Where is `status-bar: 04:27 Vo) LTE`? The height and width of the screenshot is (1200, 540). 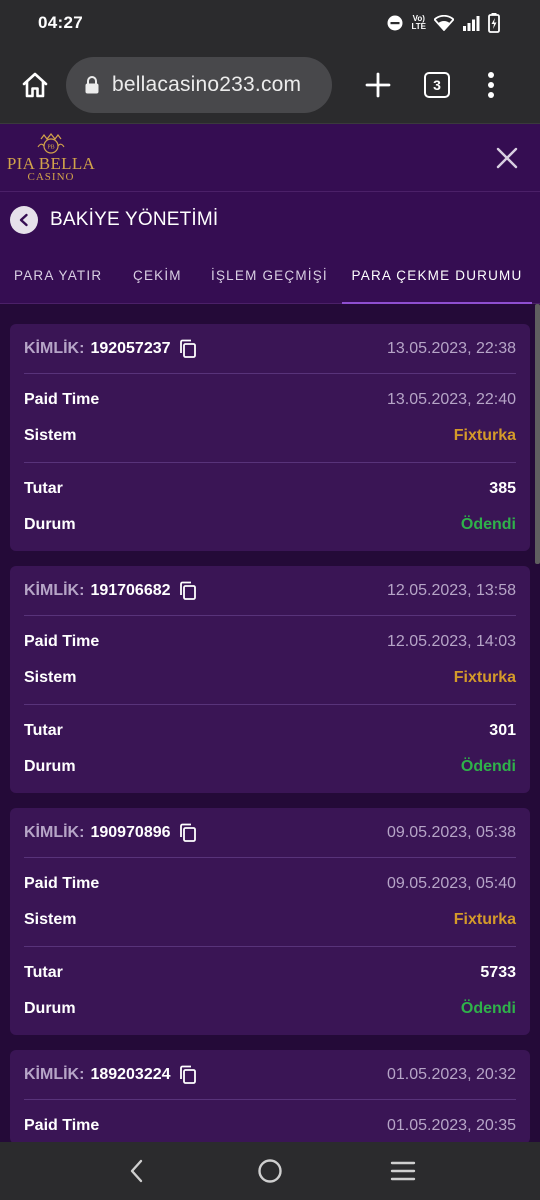
status-bar: 04:27 Vo) LTE is located at coordinates (270, 23).